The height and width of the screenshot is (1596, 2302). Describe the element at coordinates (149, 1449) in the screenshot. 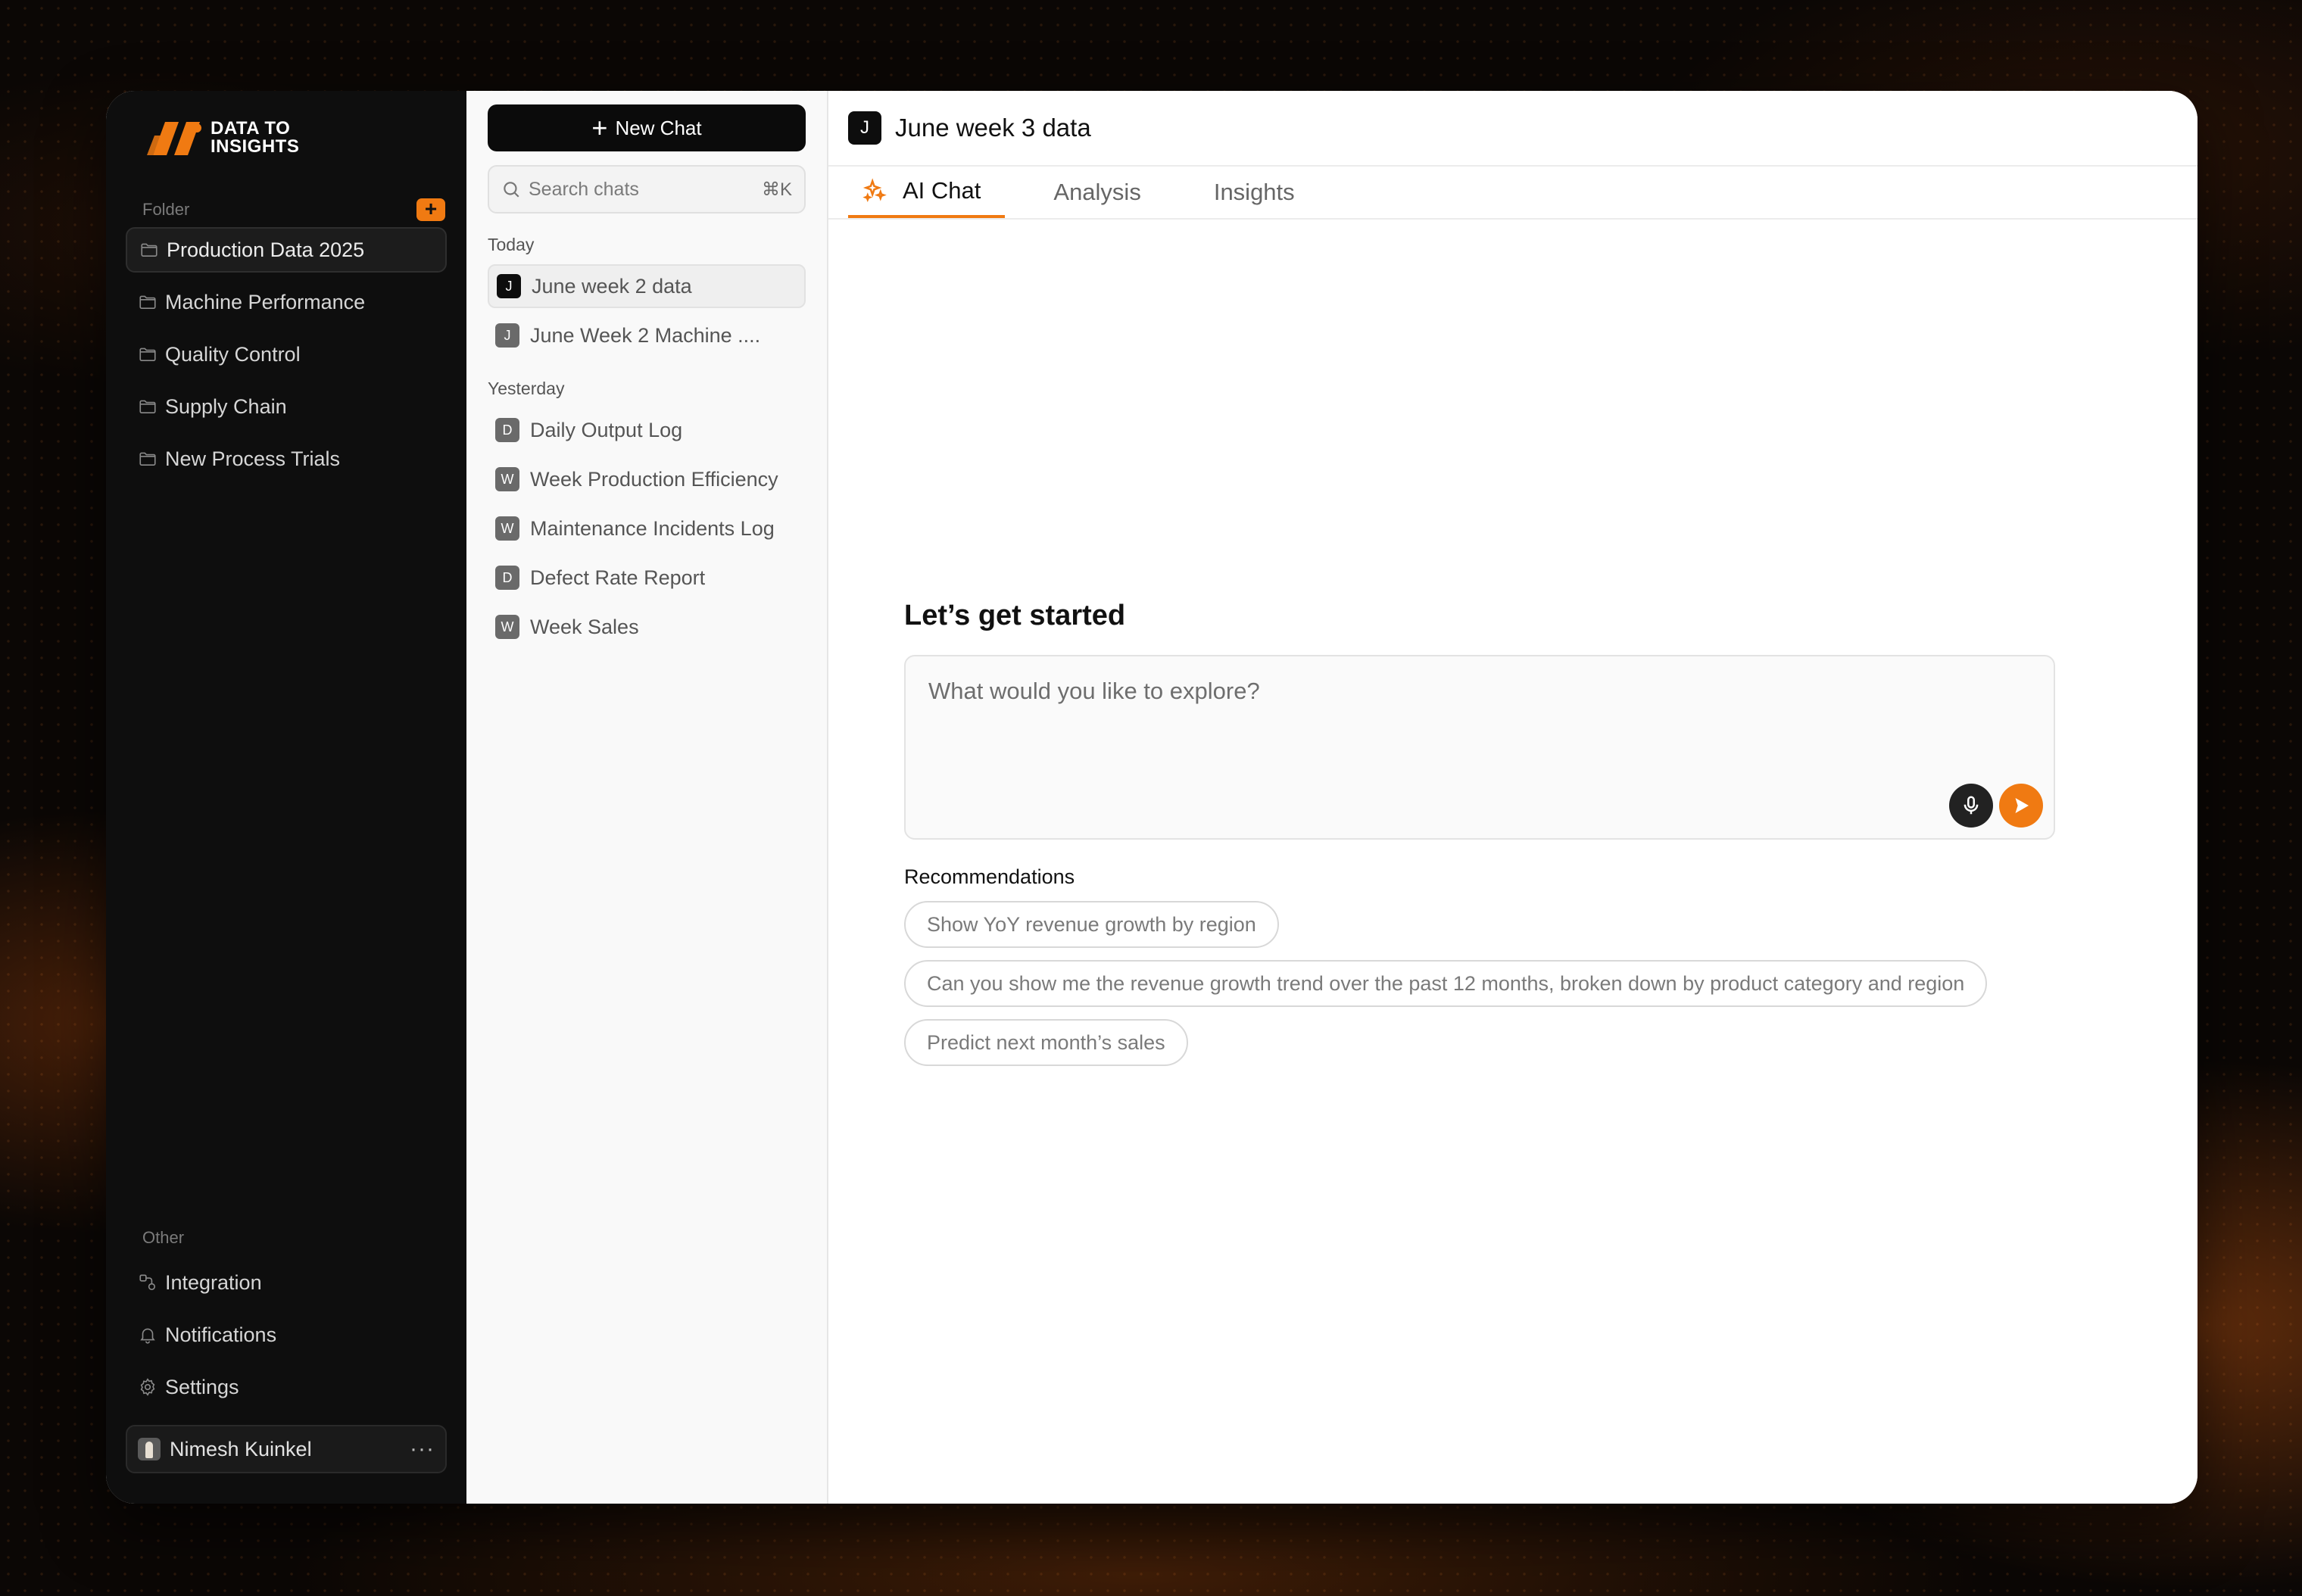

I see `avatar` at that location.